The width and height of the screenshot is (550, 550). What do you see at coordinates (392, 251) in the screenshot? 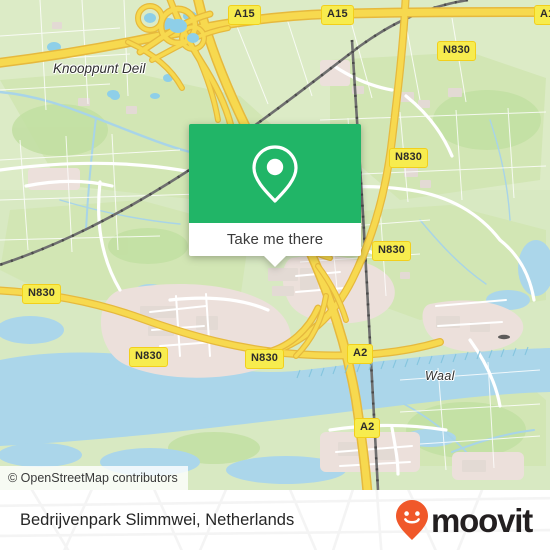
I see `road-shield-n830-mid: N830` at bounding box center [392, 251].